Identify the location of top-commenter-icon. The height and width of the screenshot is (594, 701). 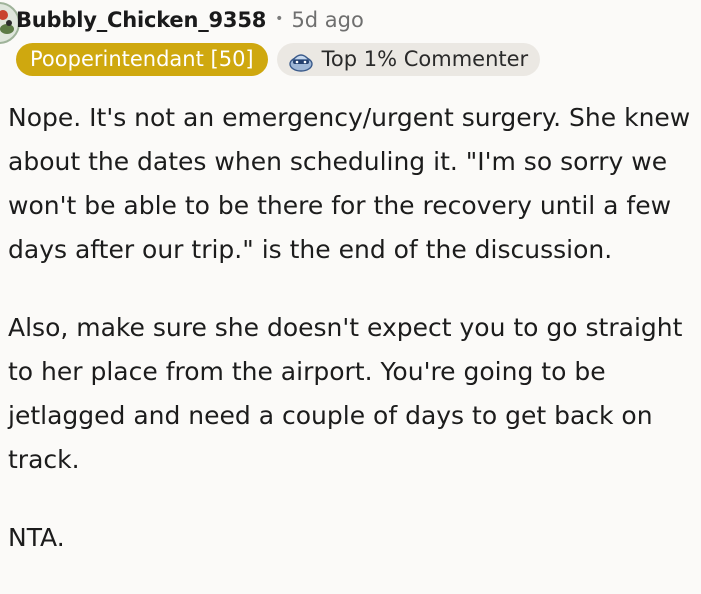
(300, 62).